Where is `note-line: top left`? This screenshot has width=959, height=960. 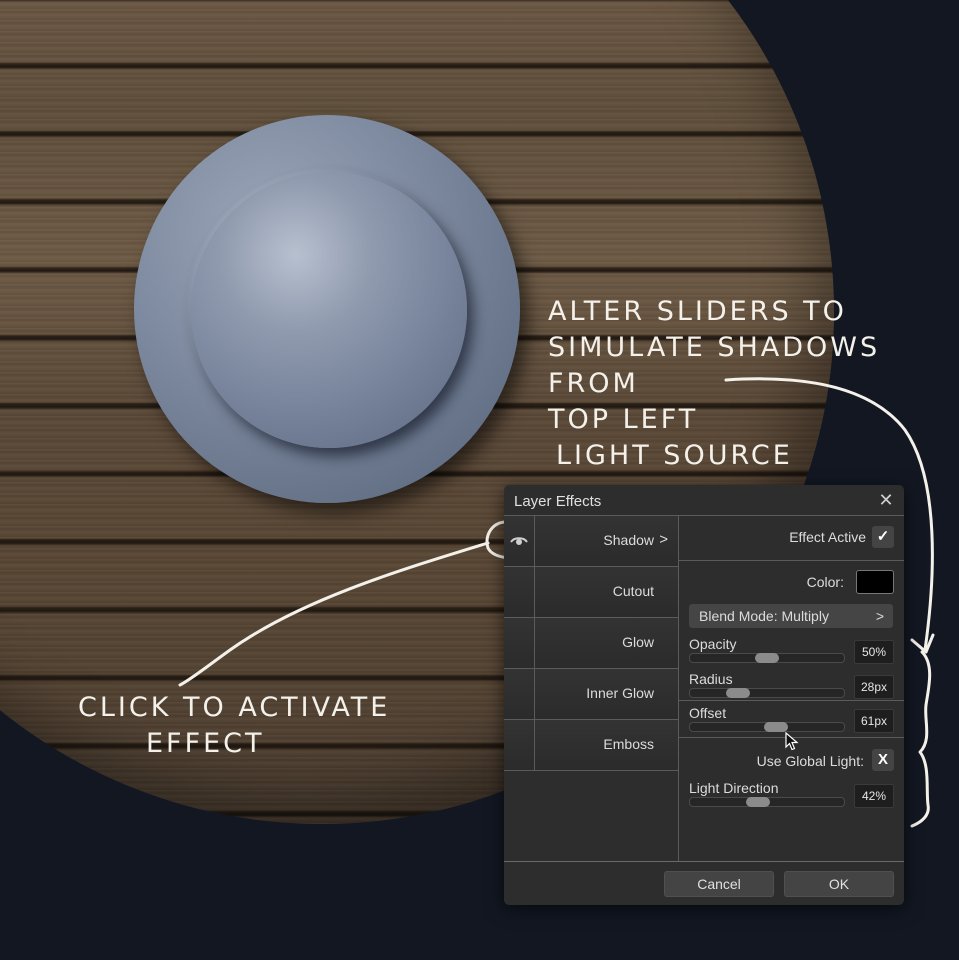 note-line: top left is located at coordinates (623, 419).